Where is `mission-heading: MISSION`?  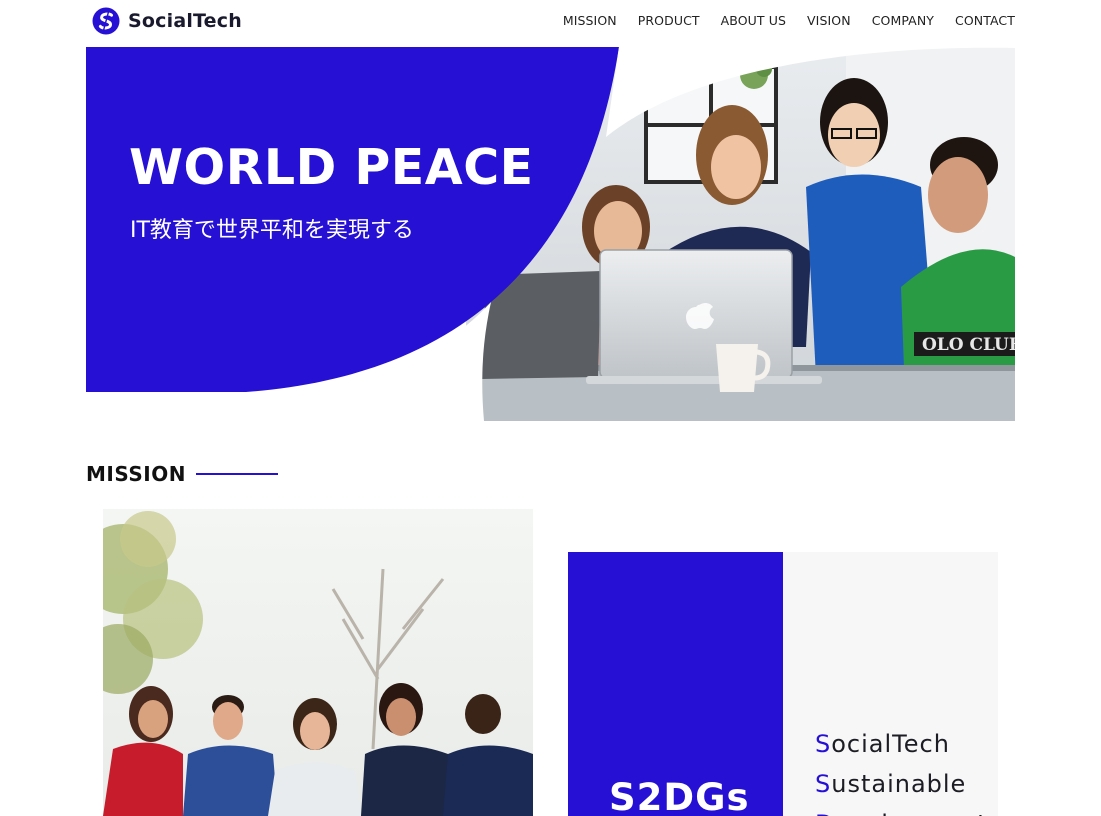
mission-heading: MISSION is located at coordinates (182, 474).